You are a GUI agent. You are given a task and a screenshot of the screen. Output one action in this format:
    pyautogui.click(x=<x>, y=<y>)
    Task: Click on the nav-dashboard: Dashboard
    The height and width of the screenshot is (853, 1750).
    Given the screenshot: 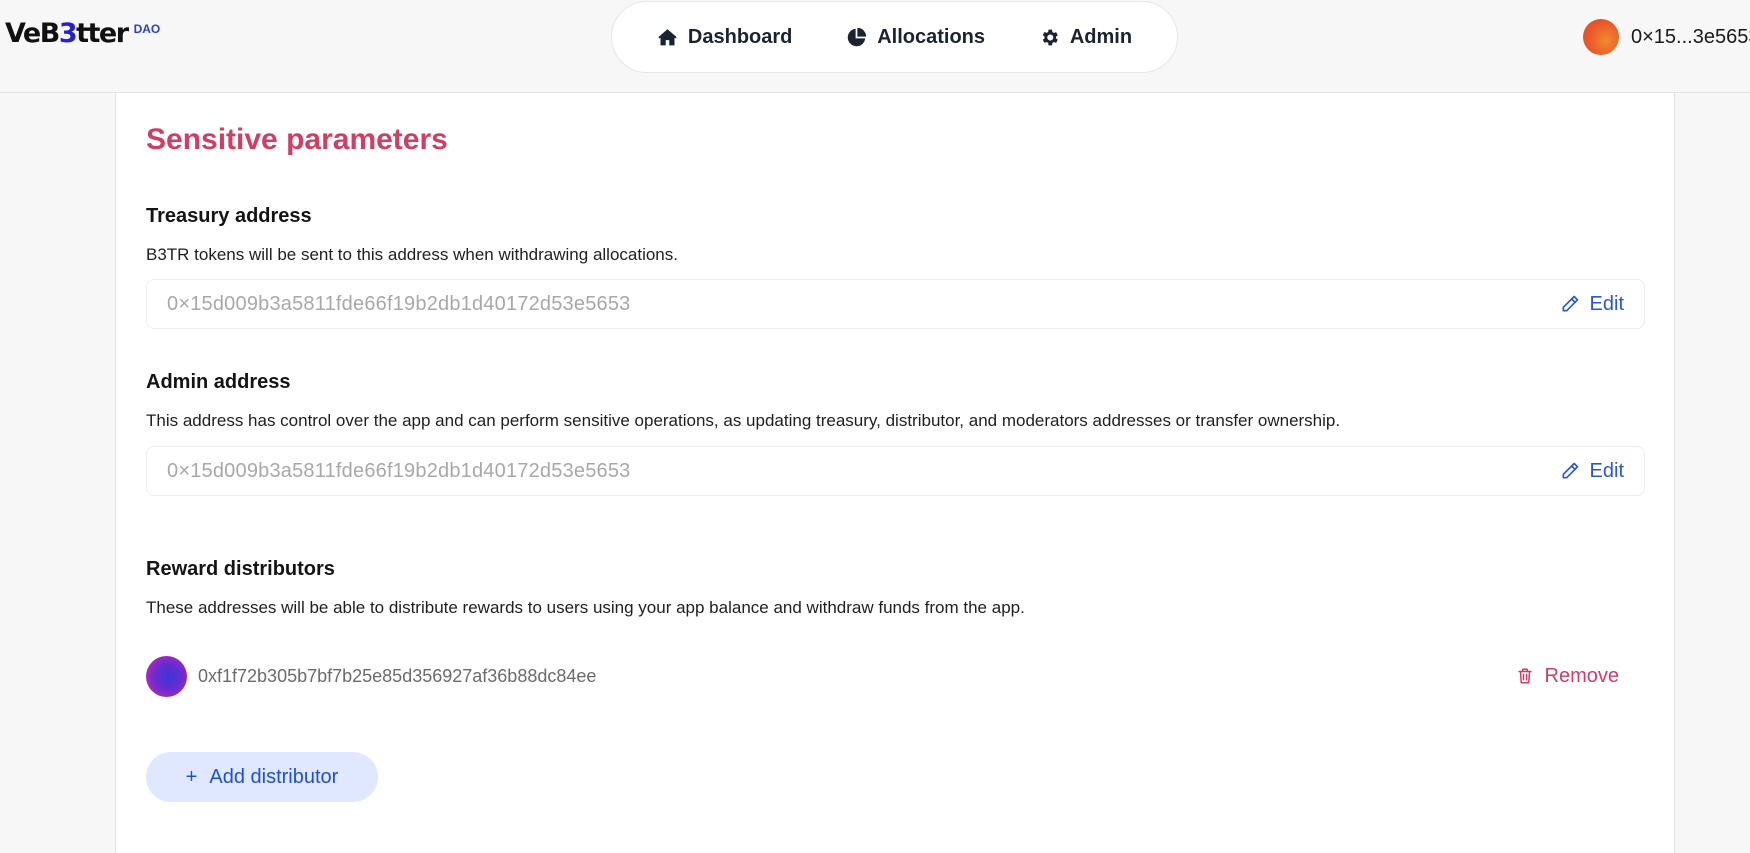 What is the action you would take?
    pyautogui.click(x=724, y=37)
    